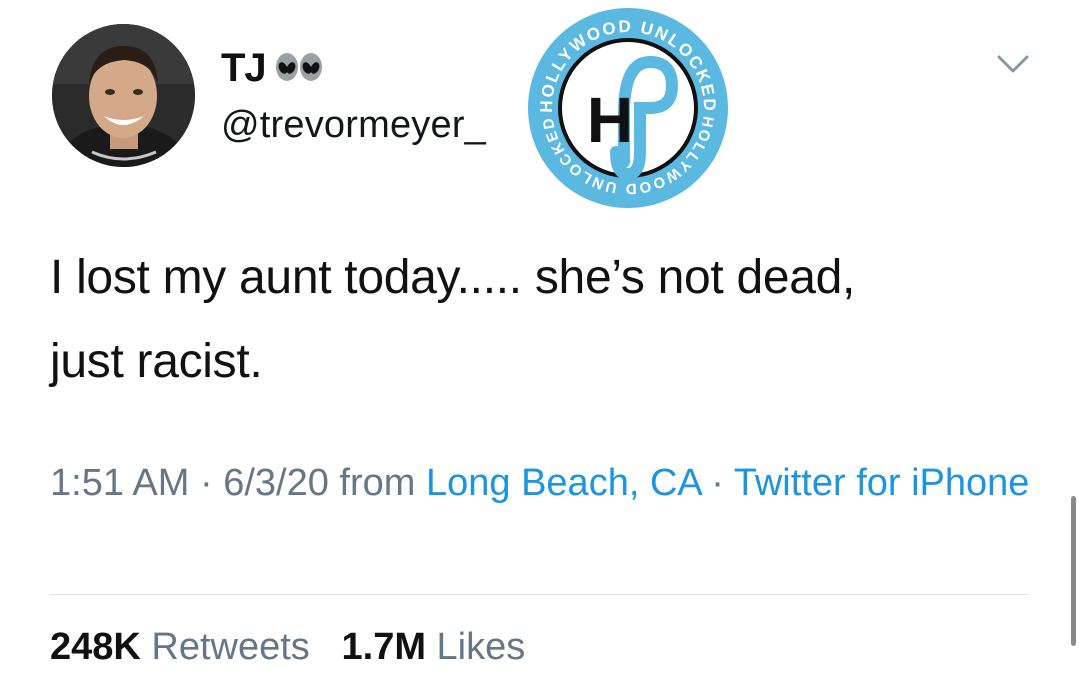 Image resolution: width=1079 pixels, height=698 pixels. I want to click on tweet-time: 1:51 AM, so click(119, 483).